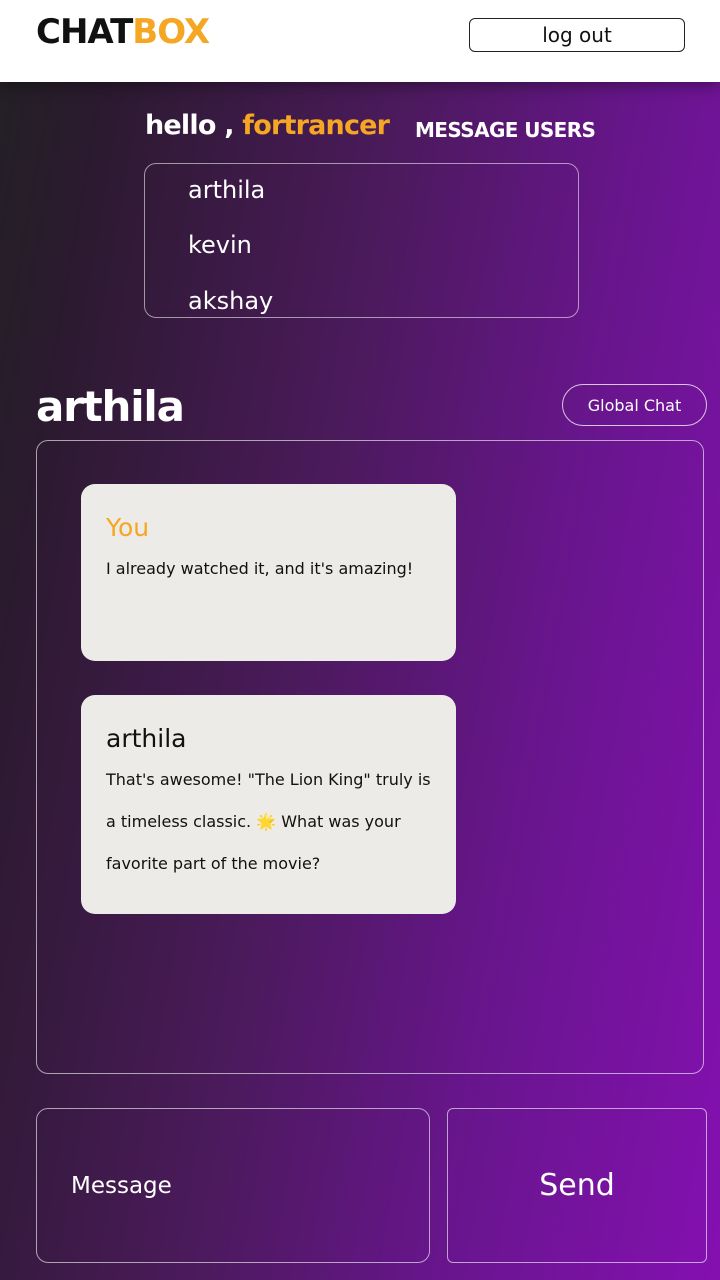 Image resolution: width=720 pixels, height=1280 pixels. What do you see at coordinates (230, 301) in the screenshot?
I see `user-item-akshay: akshay` at bounding box center [230, 301].